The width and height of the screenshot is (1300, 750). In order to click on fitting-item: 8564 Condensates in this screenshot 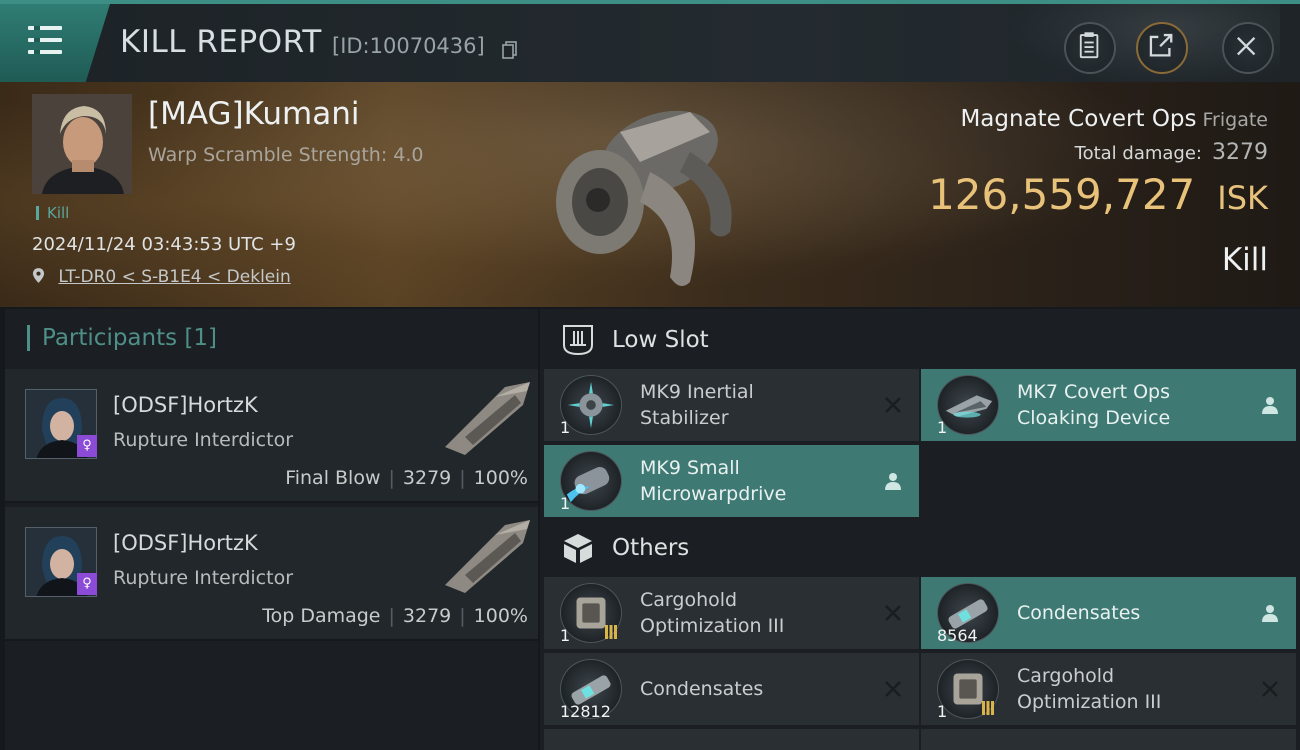, I will do `click(1108, 613)`.